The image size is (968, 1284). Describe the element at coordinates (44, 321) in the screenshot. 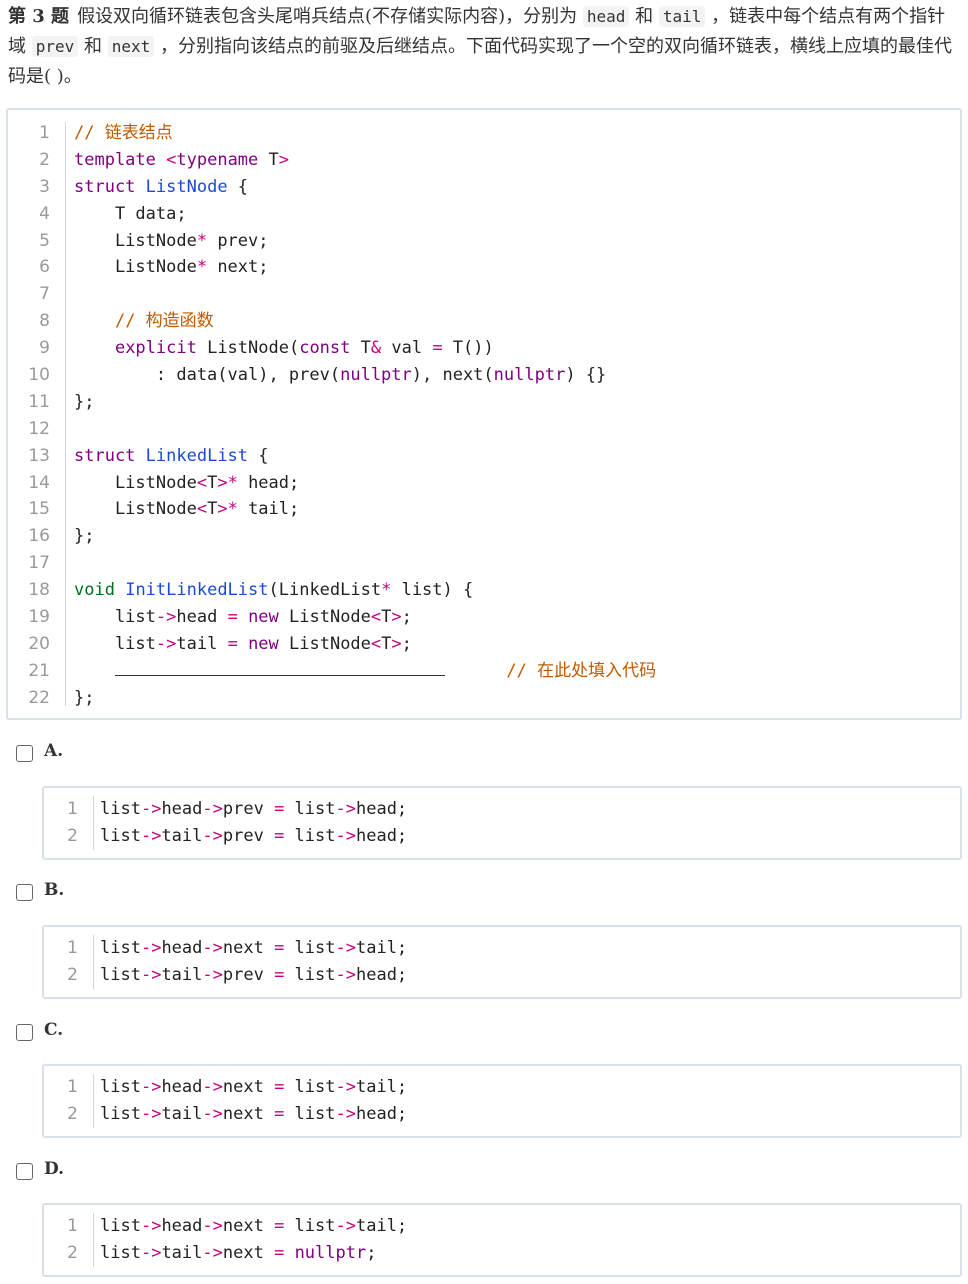

I see `line-number: 8` at that location.